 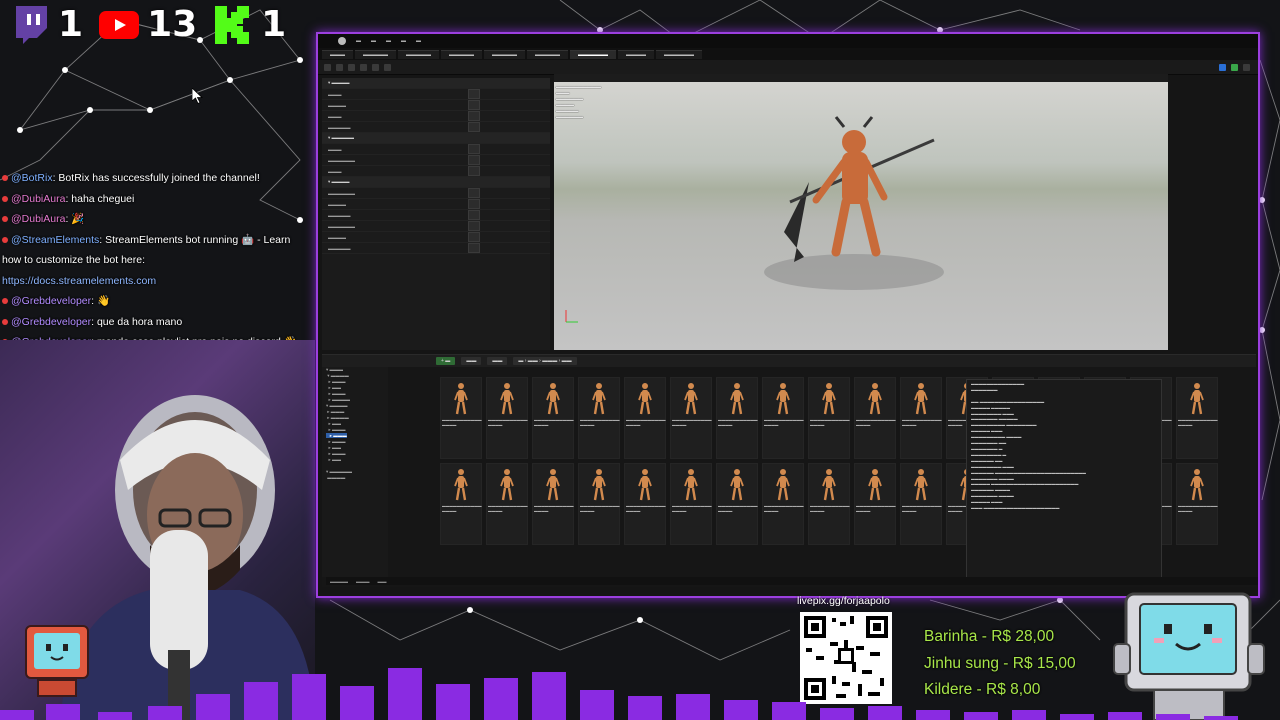 What do you see at coordinates (339, 67) in the screenshot?
I see `browse-icon` at bounding box center [339, 67].